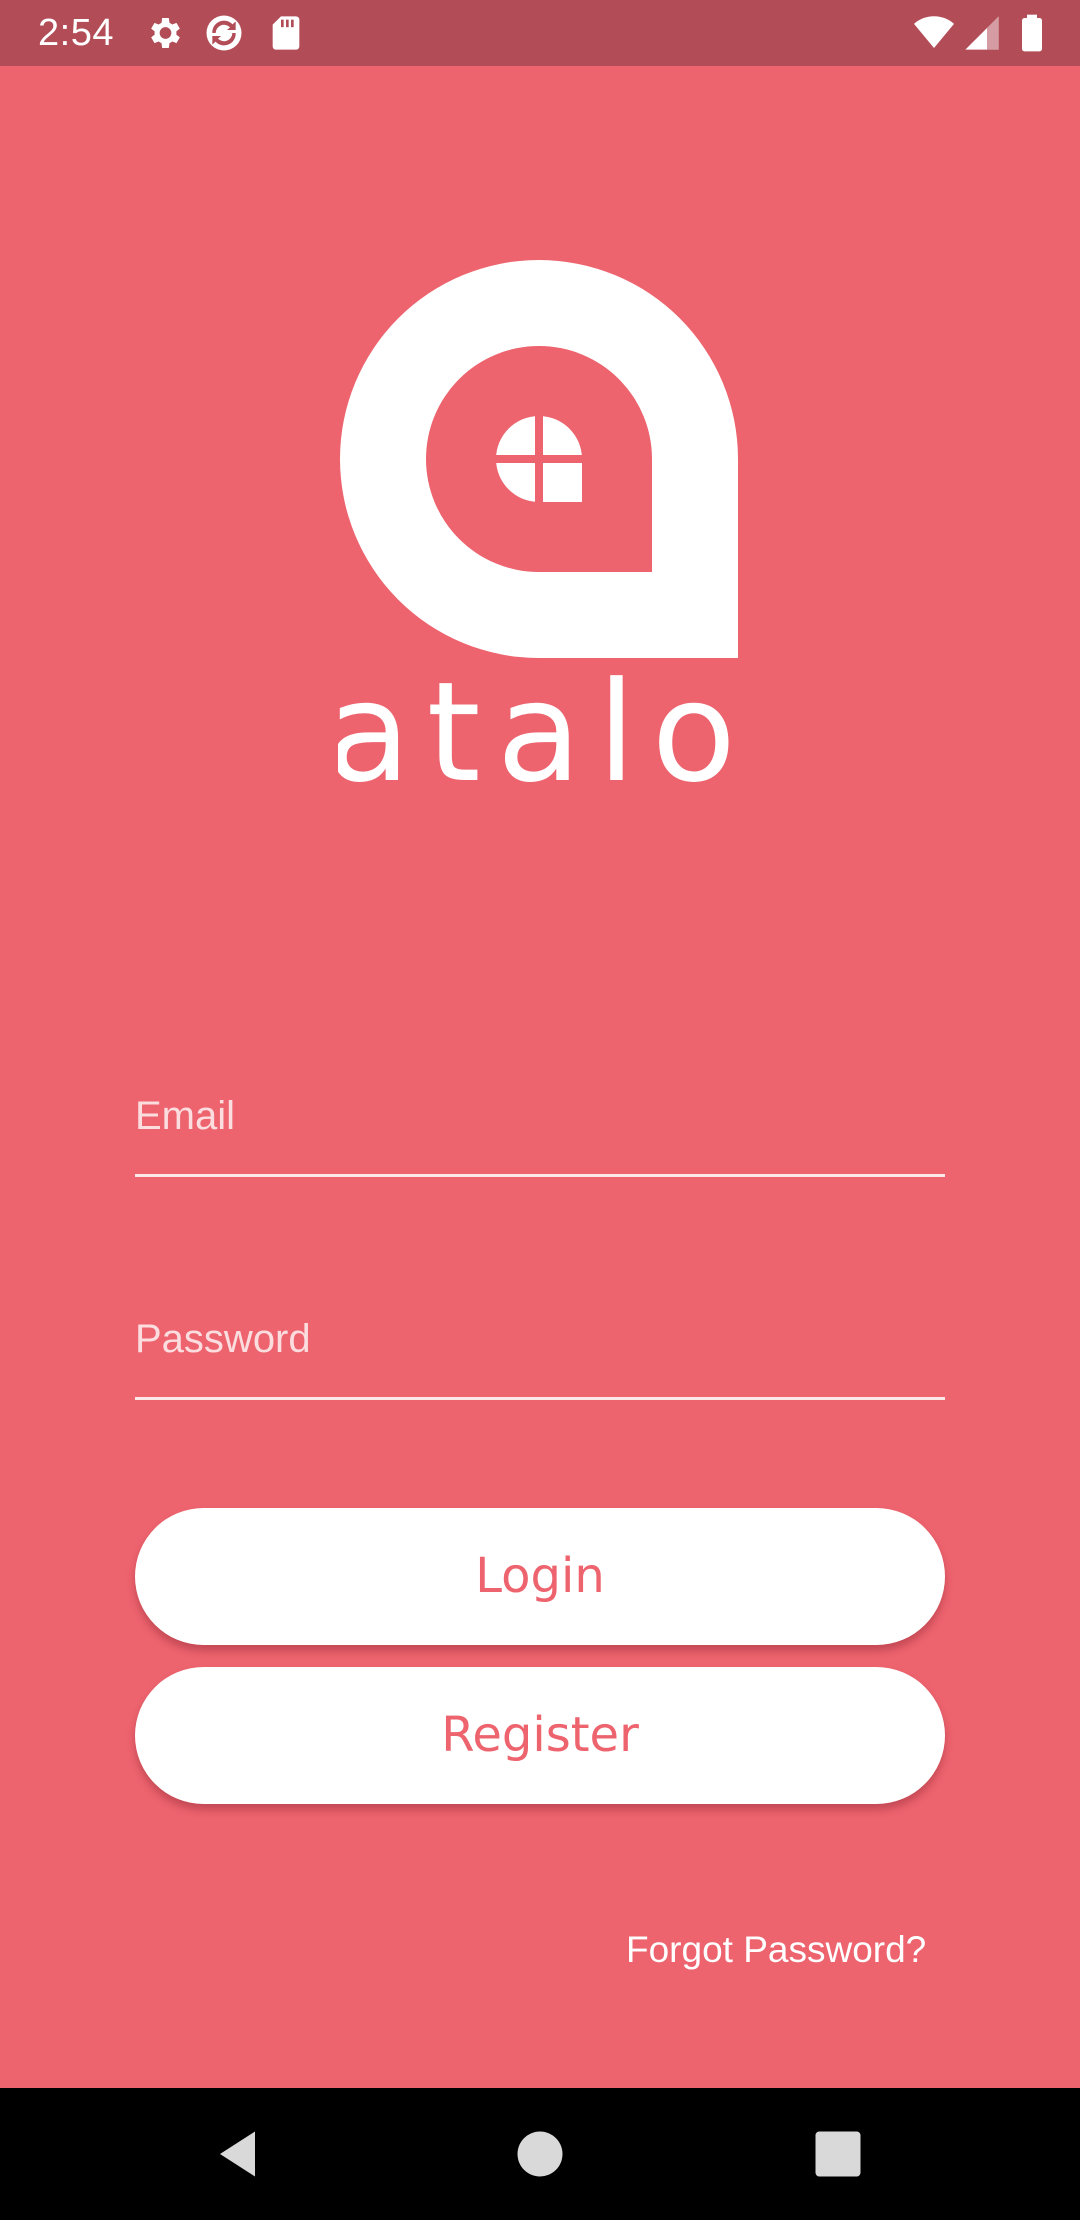 The width and height of the screenshot is (1080, 2220). Describe the element at coordinates (838, 2154) in the screenshot. I see `recents-icon` at that location.